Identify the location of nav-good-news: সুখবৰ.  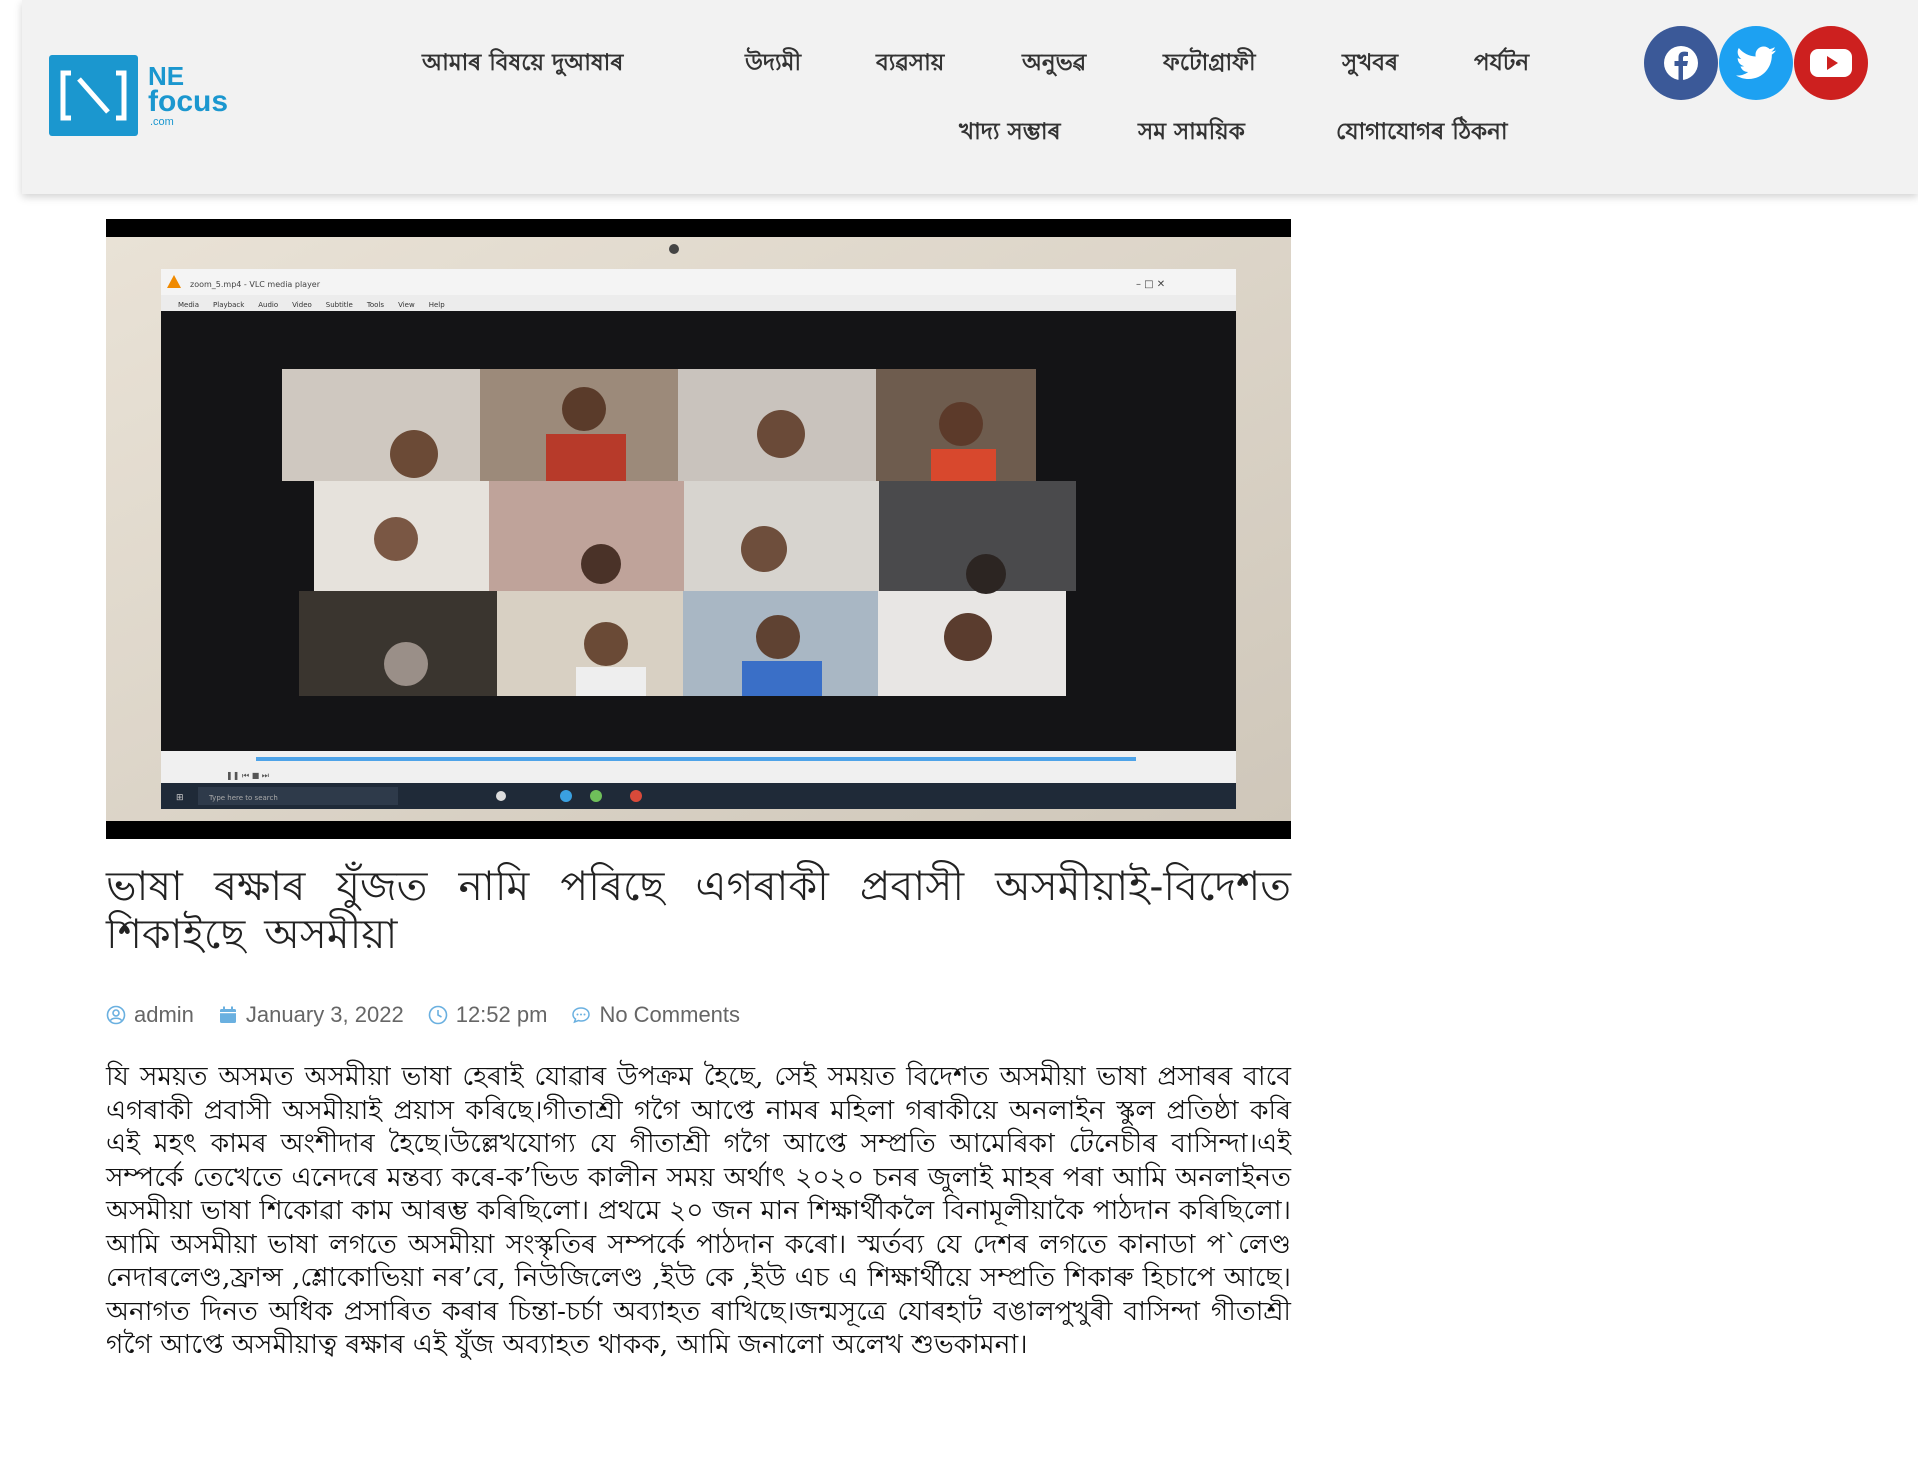
(1370, 63).